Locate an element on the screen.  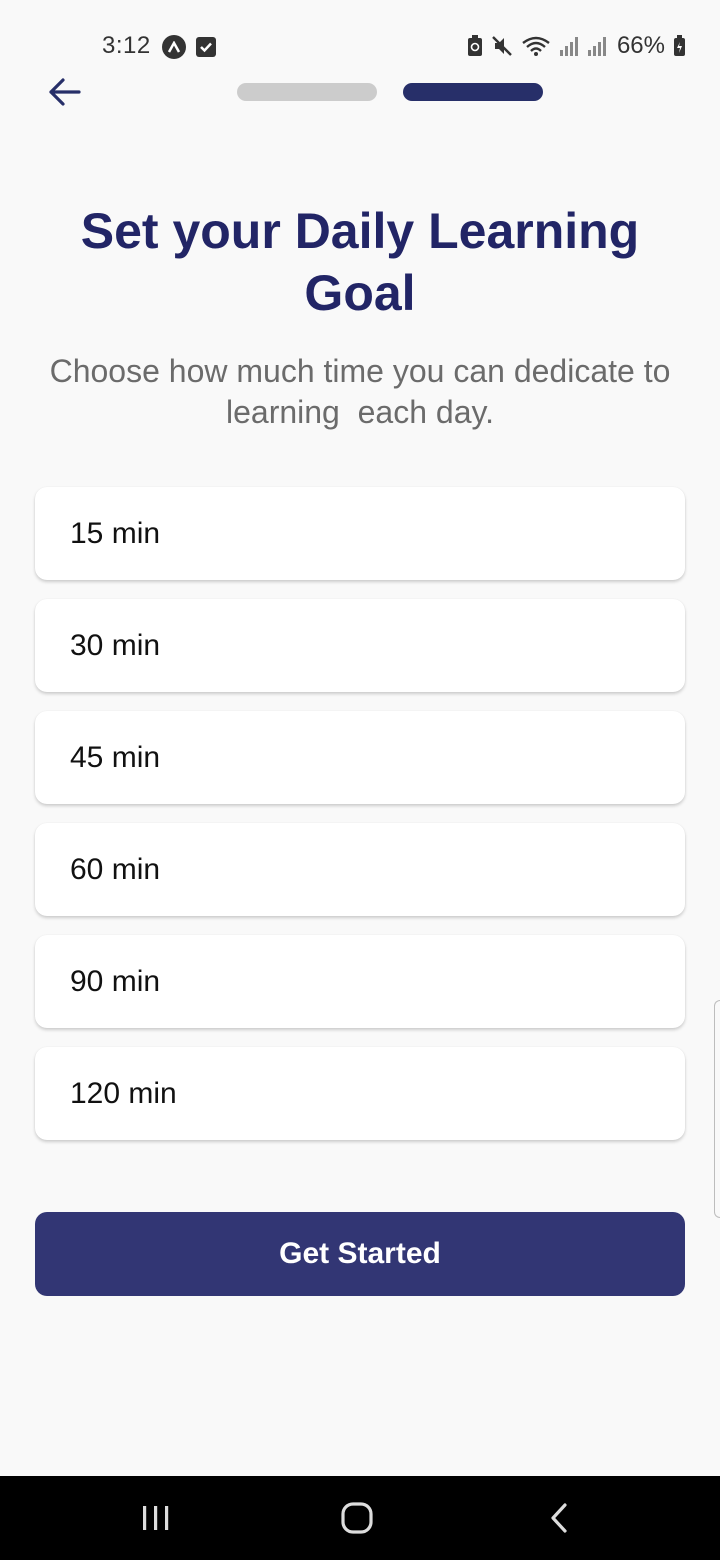
checkbox-icon is located at coordinates (206, 47).